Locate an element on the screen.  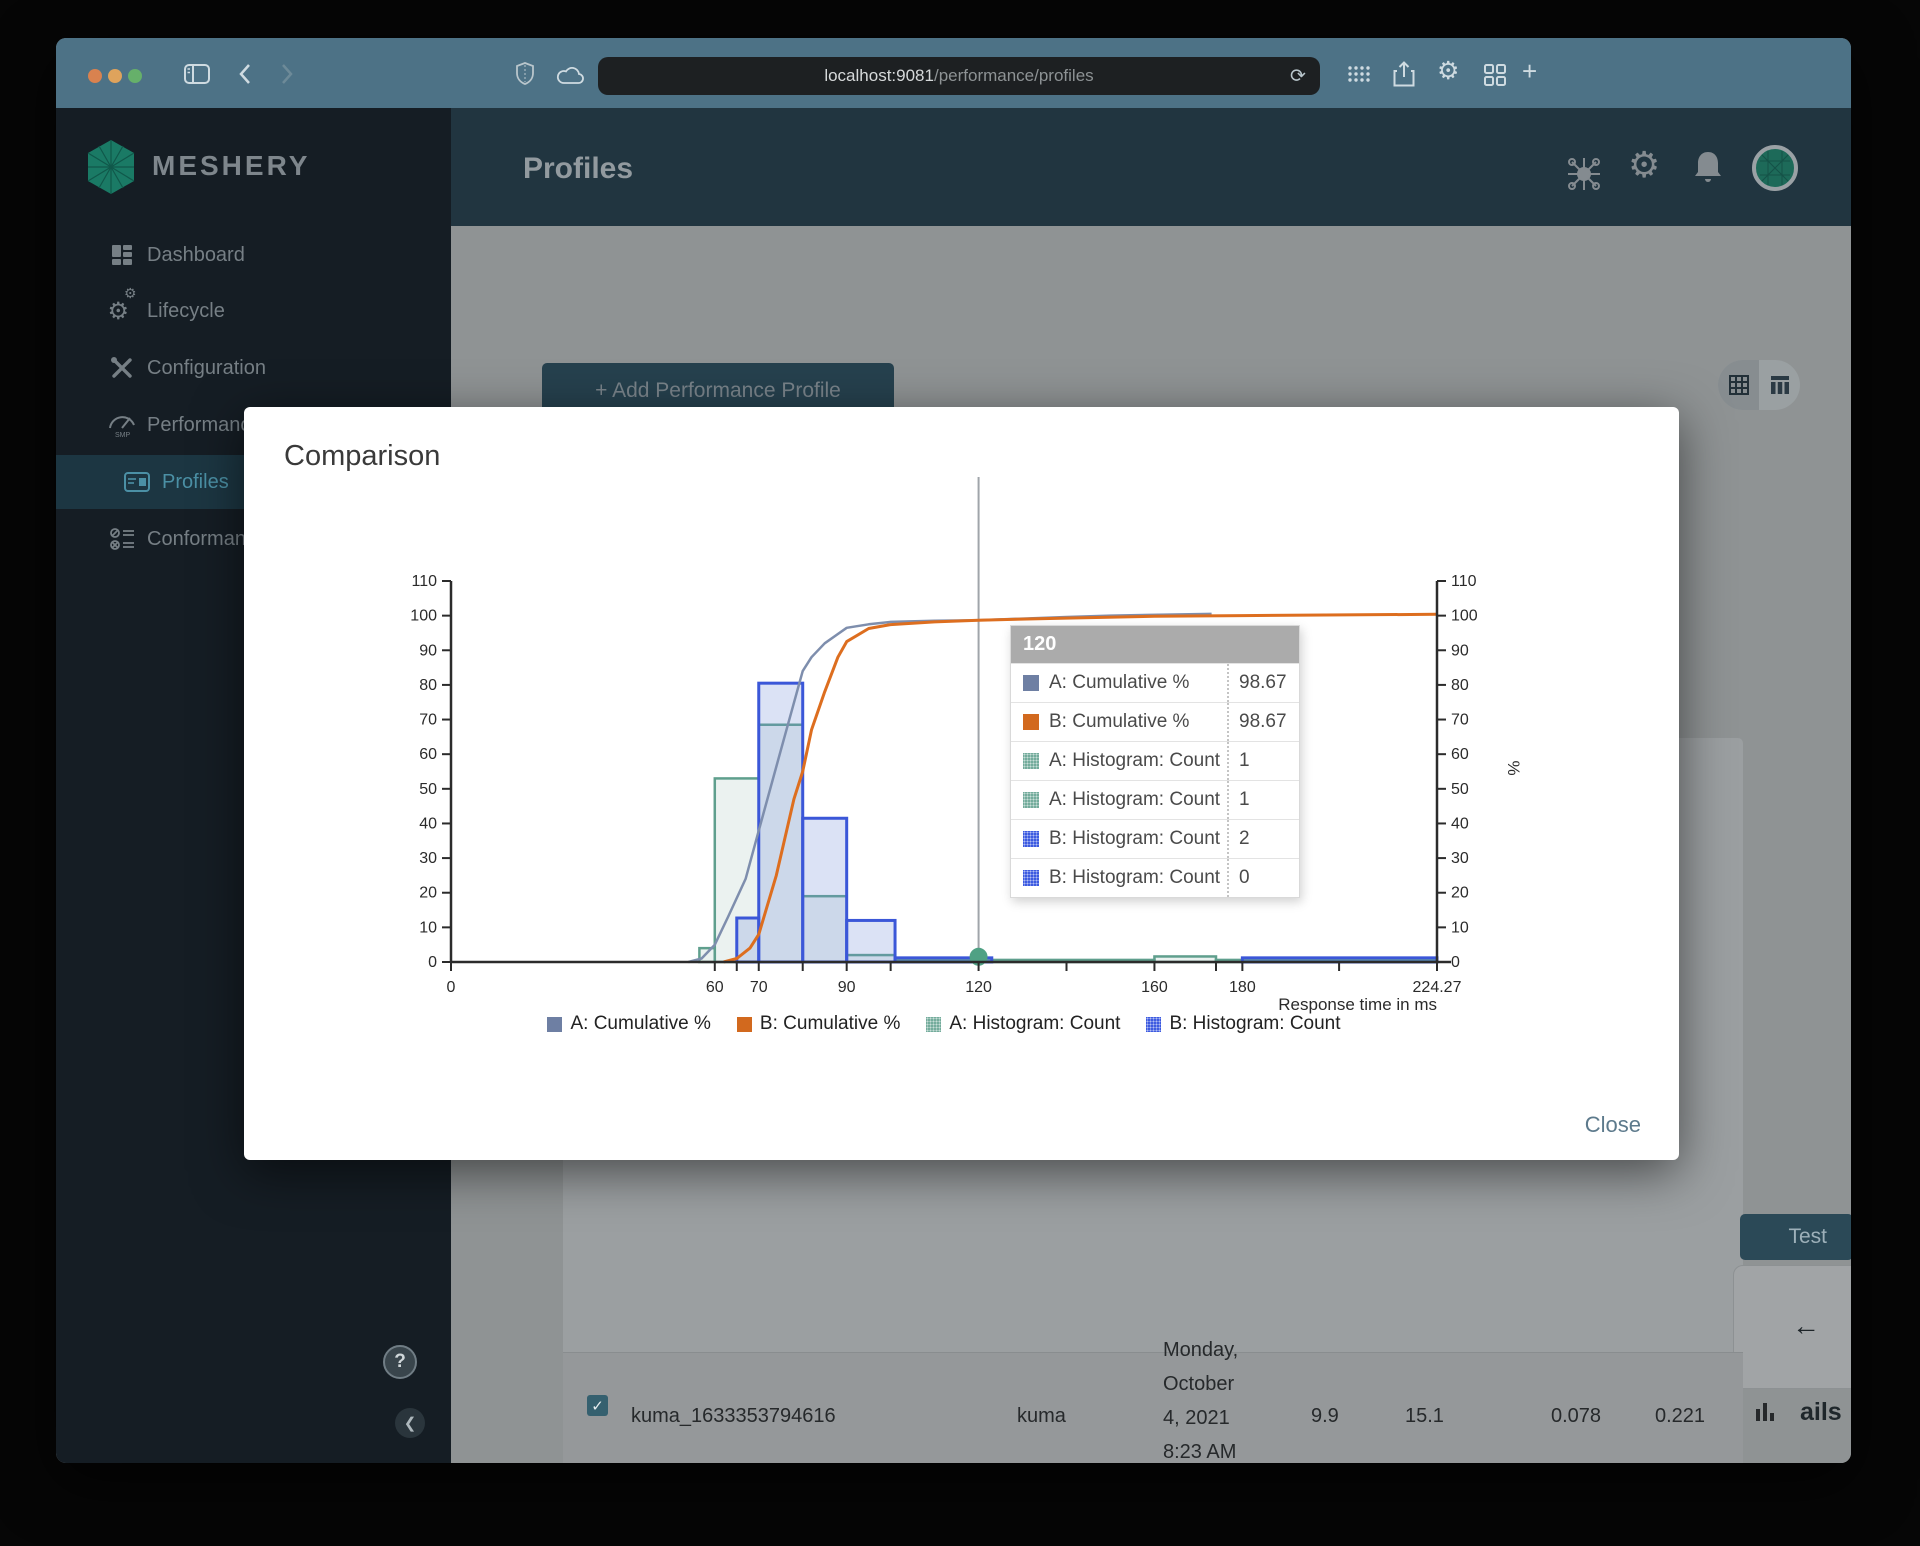
conformance-checklist-icon is located at coordinates (122, 539).